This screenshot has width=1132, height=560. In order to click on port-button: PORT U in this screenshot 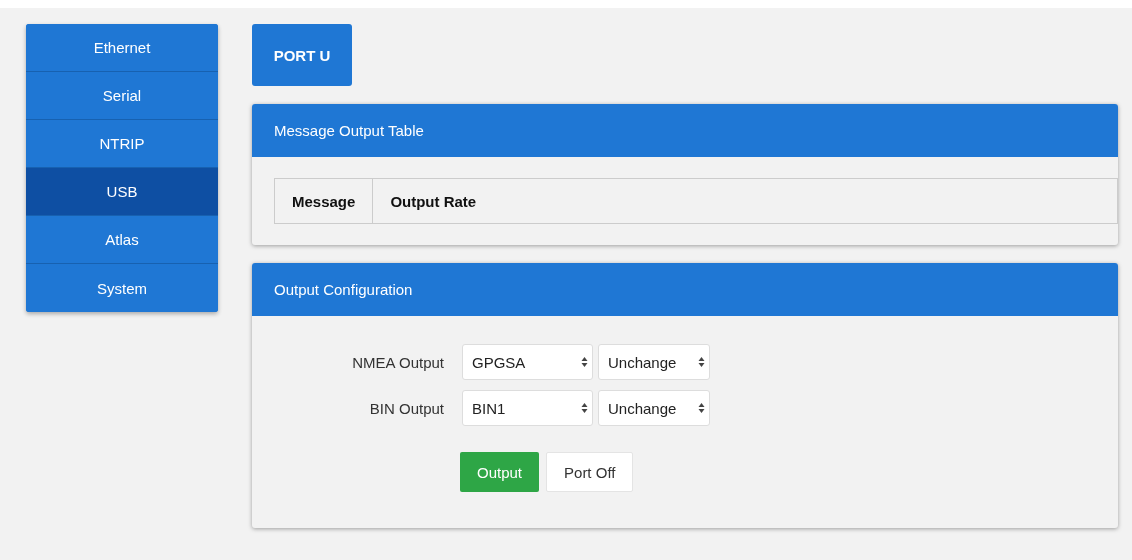, I will do `click(302, 55)`.